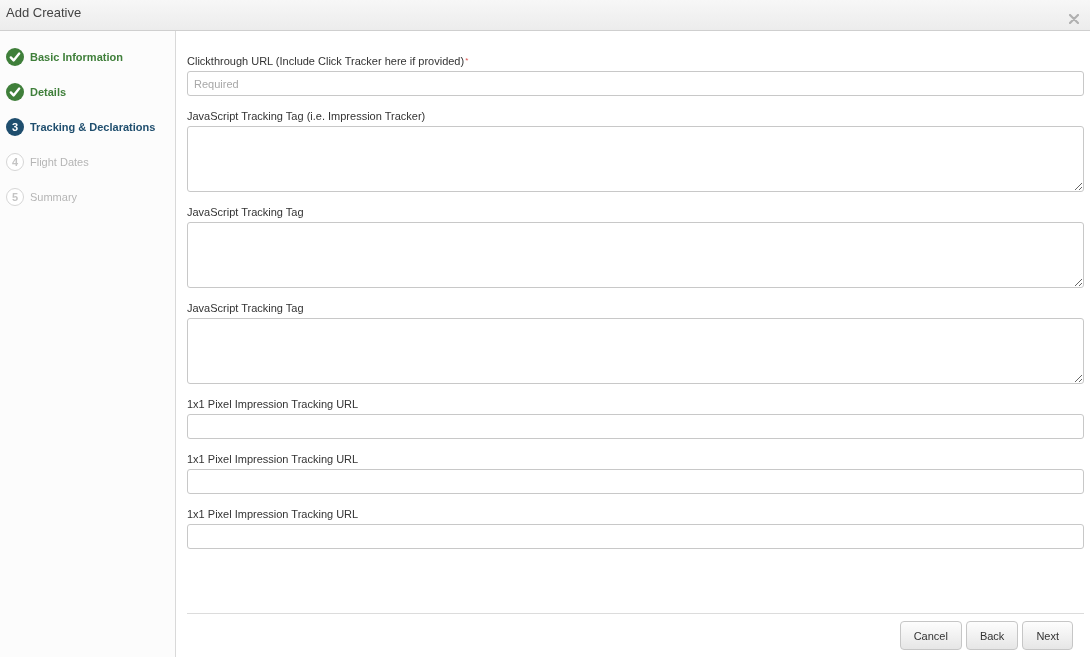  Describe the element at coordinates (306, 116) in the screenshot. I see `field-label: JavaScript Tracking Tag (i.e. Impression Tracker)` at that location.